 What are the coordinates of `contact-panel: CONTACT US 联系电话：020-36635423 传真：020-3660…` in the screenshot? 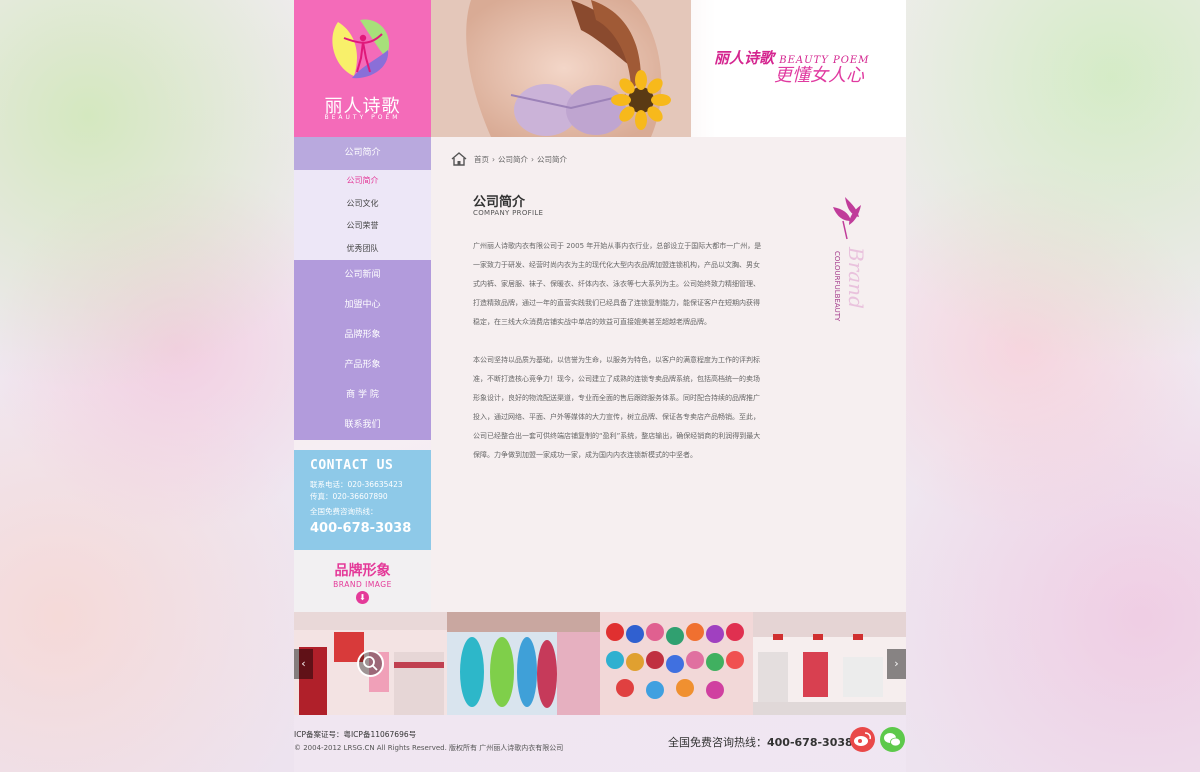 It's located at (362, 500).